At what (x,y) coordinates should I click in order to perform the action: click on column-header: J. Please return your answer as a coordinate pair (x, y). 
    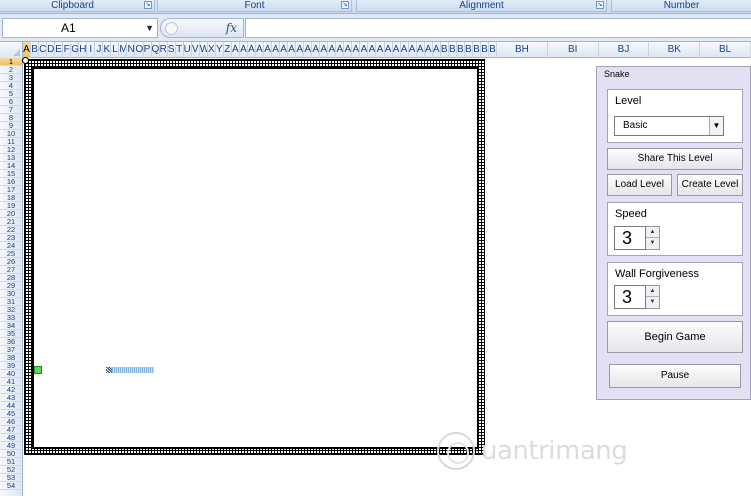
    Looking at the image, I should click on (99, 50).